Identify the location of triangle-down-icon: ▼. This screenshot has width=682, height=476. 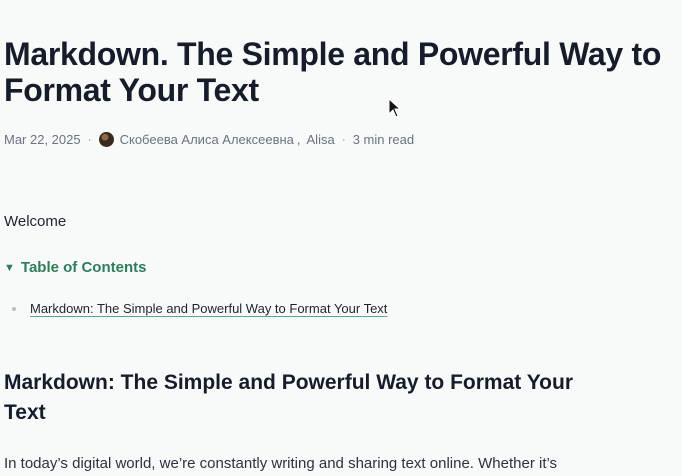
(9, 267).